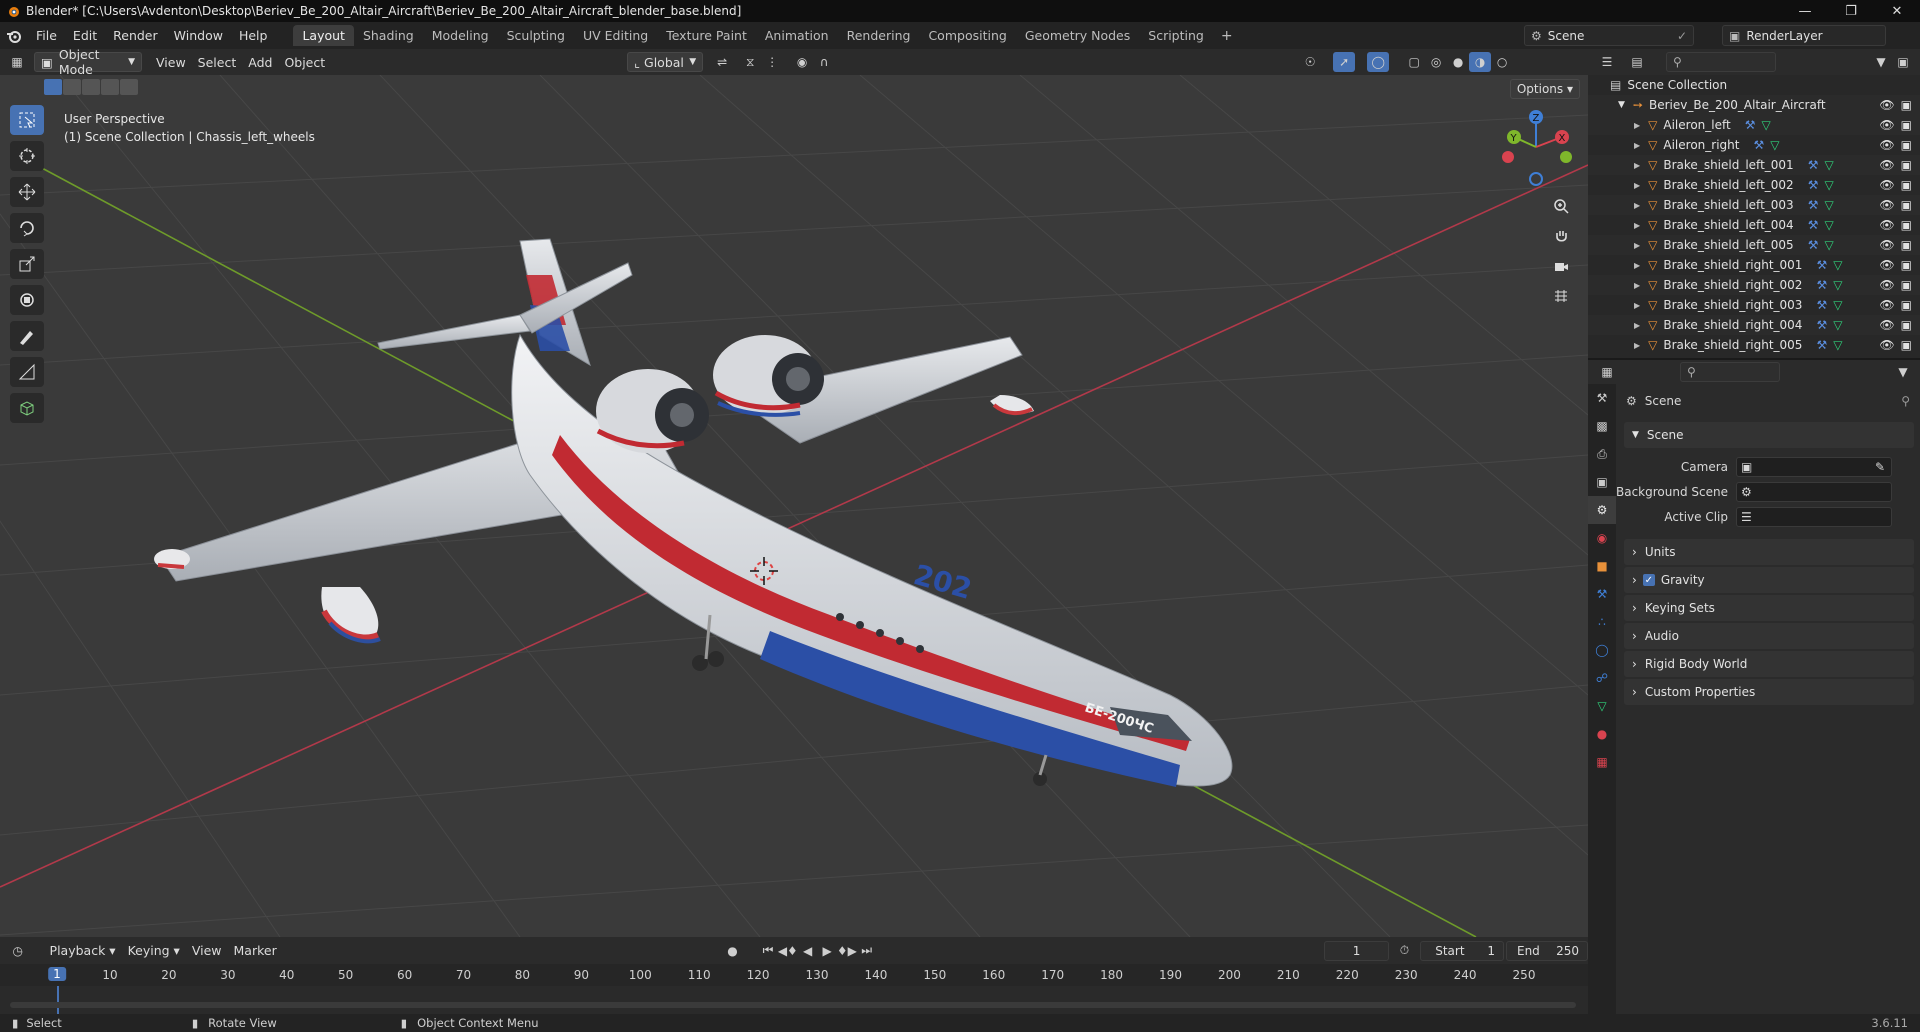  Describe the element at coordinates (808, 951) in the screenshot. I see `play-reverse-icon: ◀` at that location.